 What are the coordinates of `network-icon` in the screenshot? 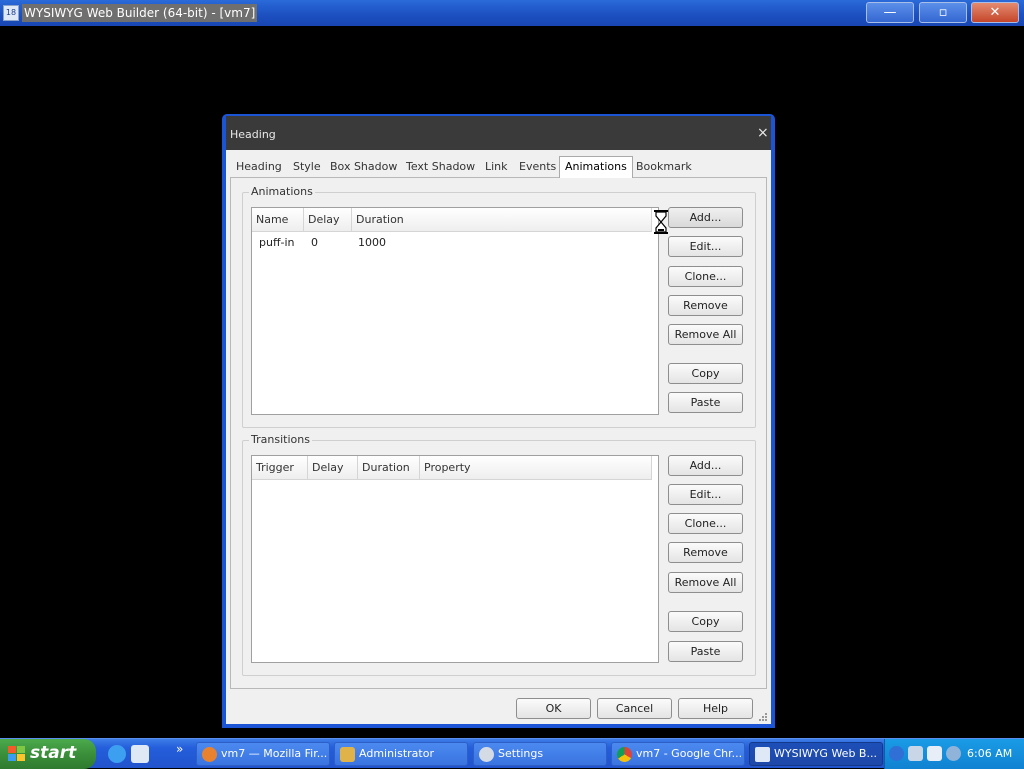 It's located at (915, 753).